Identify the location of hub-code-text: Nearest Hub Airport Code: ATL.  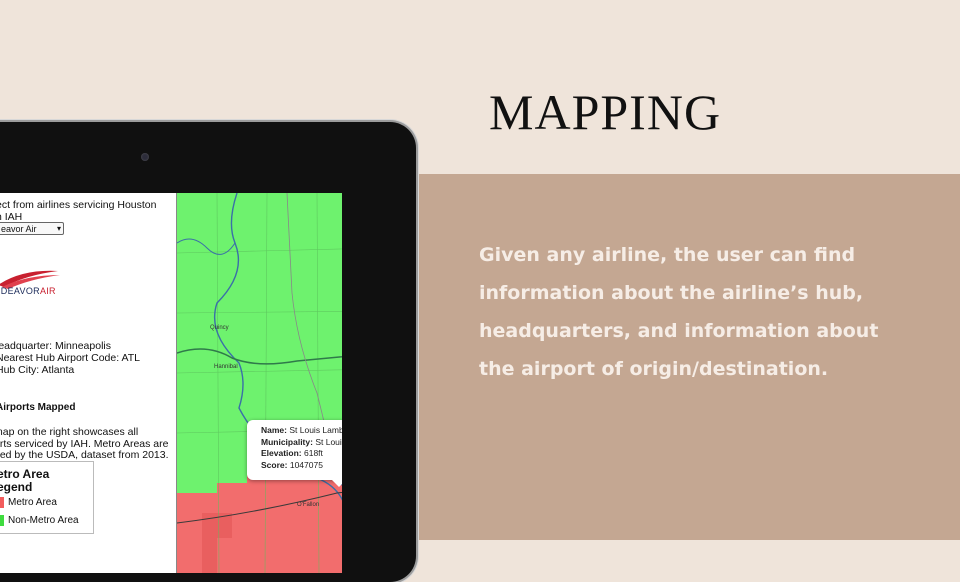
(70, 358).